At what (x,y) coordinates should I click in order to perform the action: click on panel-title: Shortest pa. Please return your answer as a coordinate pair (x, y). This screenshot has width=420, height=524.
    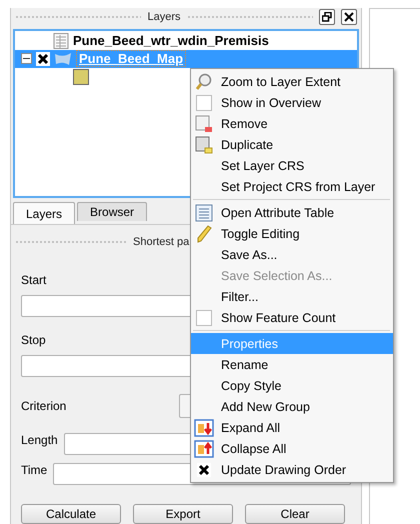
    Looking at the image, I should click on (161, 242).